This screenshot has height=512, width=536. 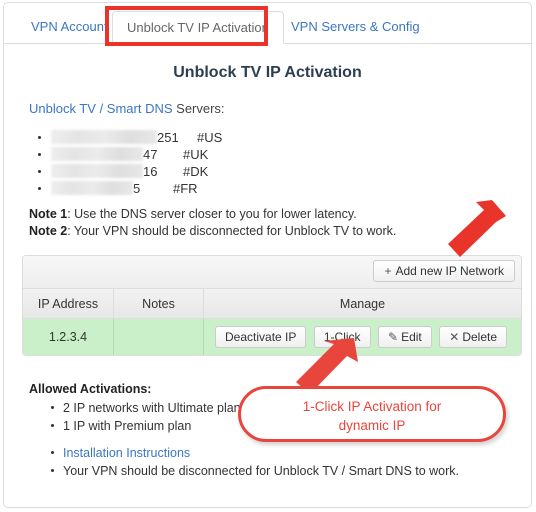 What do you see at coordinates (388, 271) in the screenshot?
I see `plus-icon: +` at bounding box center [388, 271].